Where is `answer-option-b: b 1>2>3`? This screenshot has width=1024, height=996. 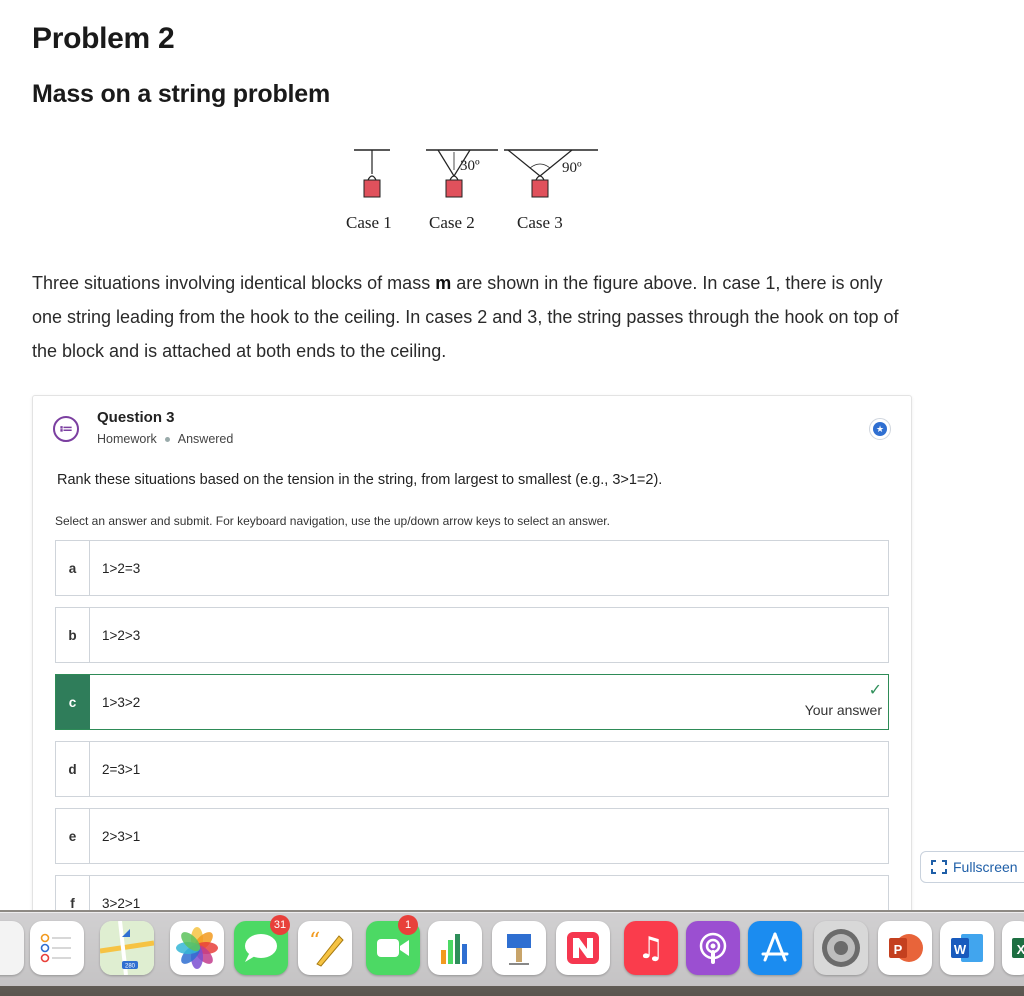
answer-option-b: b 1>2>3 is located at coordinates (472, 635).